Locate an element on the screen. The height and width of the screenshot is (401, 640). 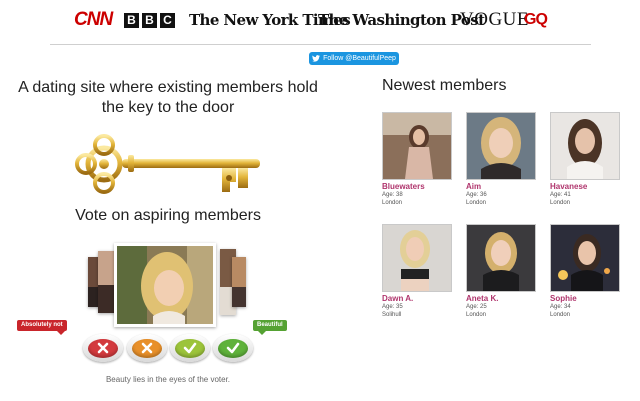
member-card: Aneta K. Age: 25 London is located at coordinates (501, 272).